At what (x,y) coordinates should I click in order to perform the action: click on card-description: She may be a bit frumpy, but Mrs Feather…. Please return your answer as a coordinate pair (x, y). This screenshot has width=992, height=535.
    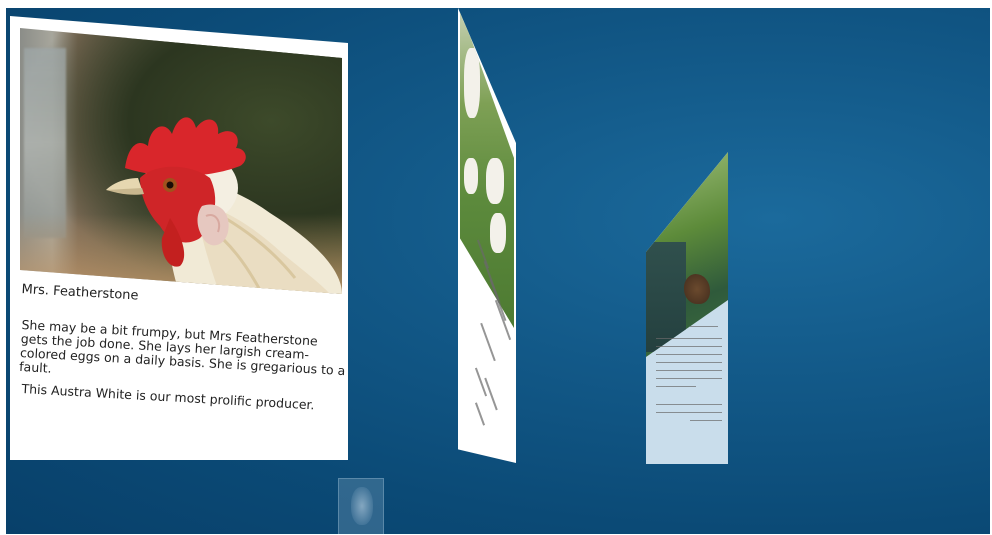
    Looking at the image, I should click on (182, 348).